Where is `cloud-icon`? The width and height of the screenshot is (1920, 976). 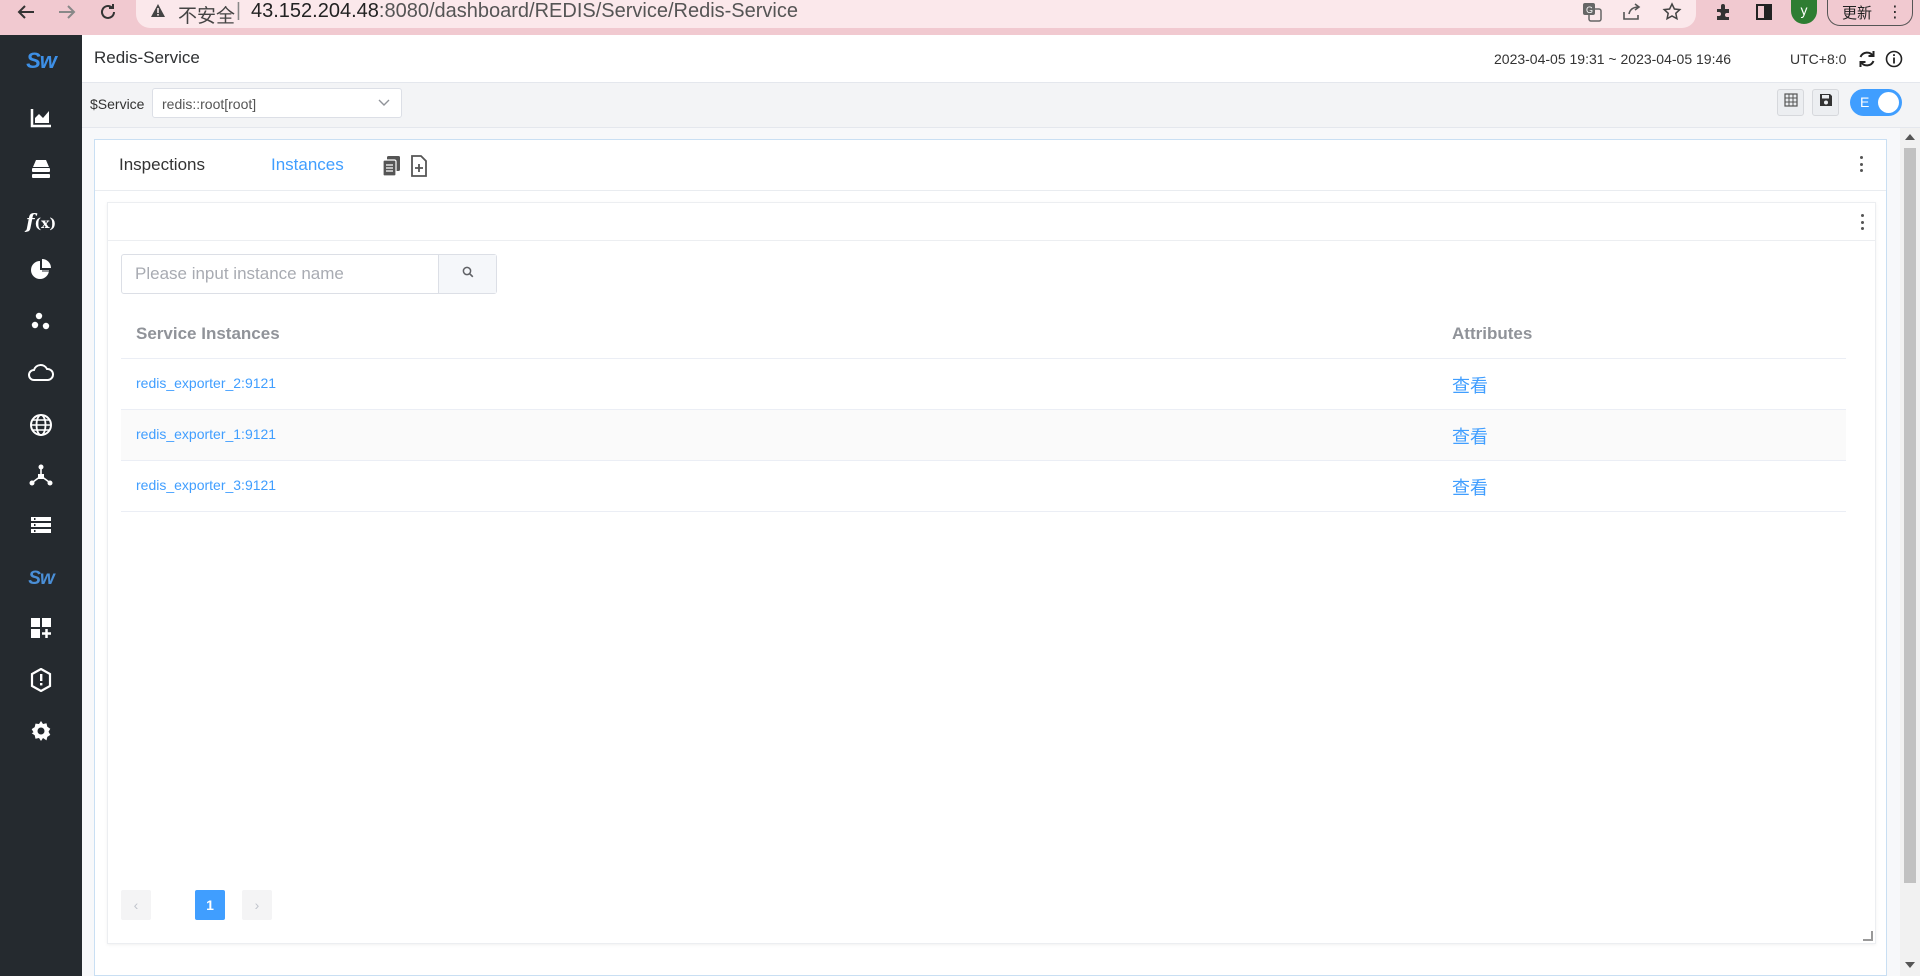
cloud-icon is located at coordinates (41, 375).